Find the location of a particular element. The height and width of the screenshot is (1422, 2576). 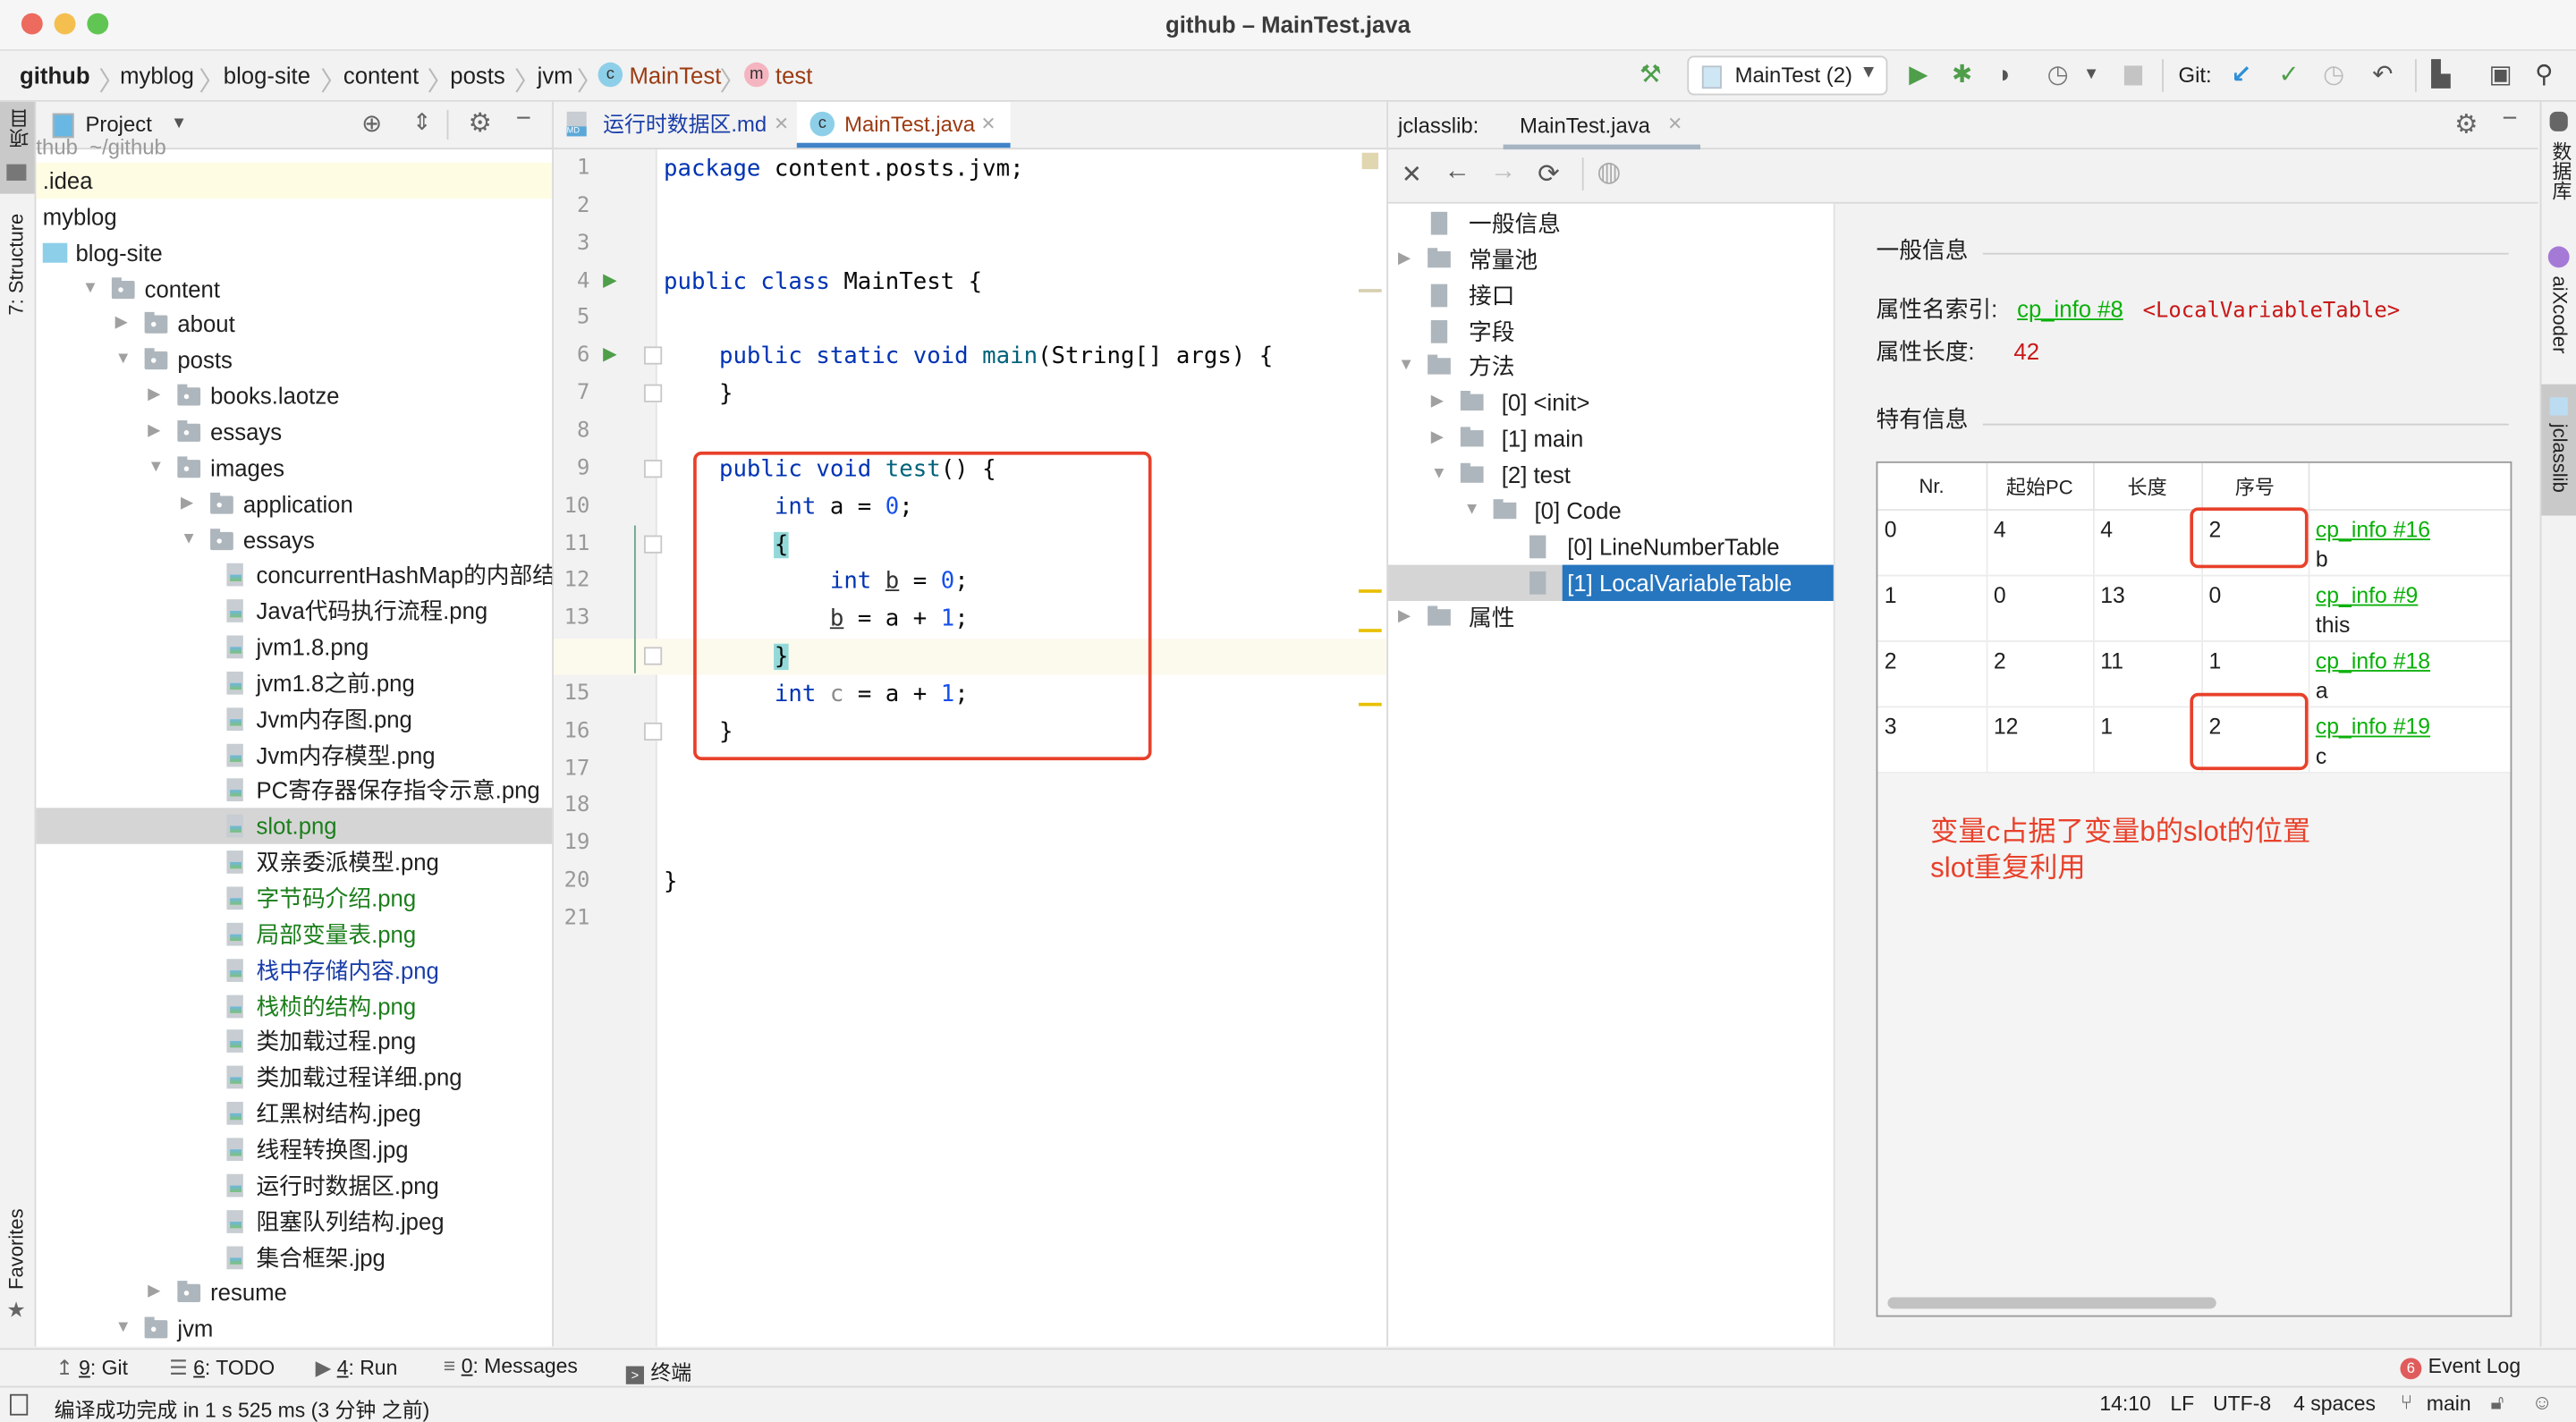

jclasslib-tree-item: ▼ 方法 is located at coordinates (1611, 367).